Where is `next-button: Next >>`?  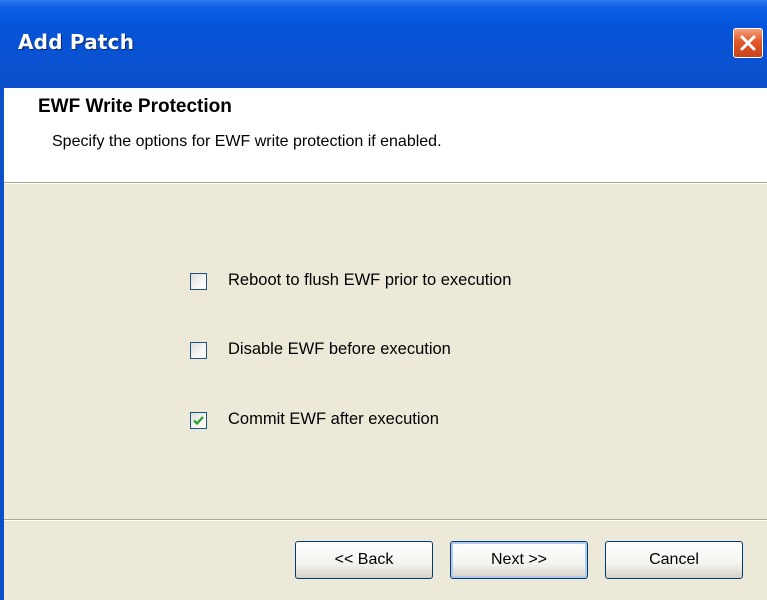
next-button: Next >> is located at coordinates (519, 560).